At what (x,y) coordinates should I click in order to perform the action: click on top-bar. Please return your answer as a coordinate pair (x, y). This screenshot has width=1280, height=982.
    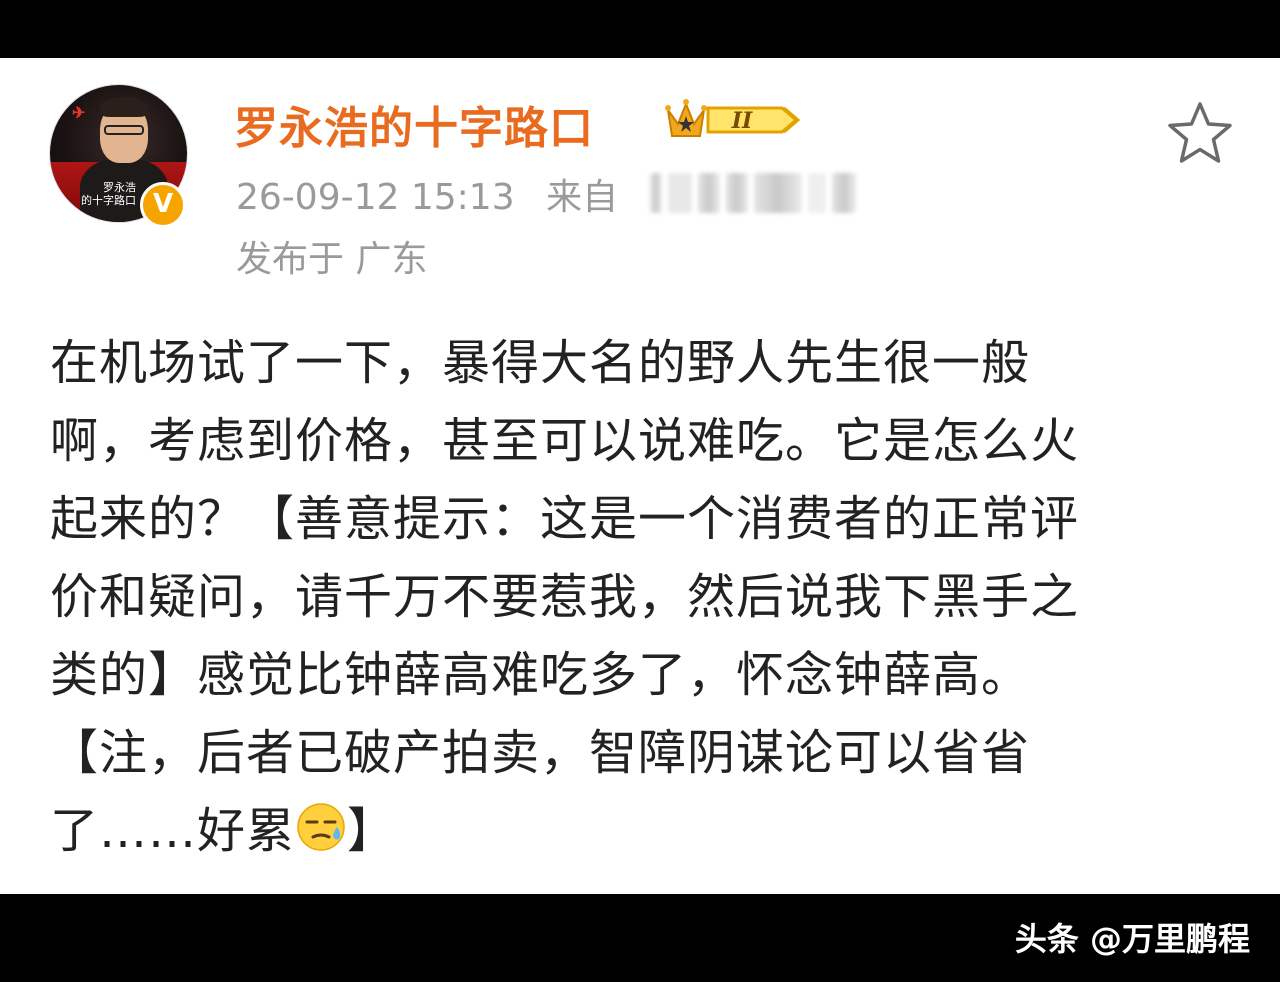
    Looking at the image, I should click on (640, 29).